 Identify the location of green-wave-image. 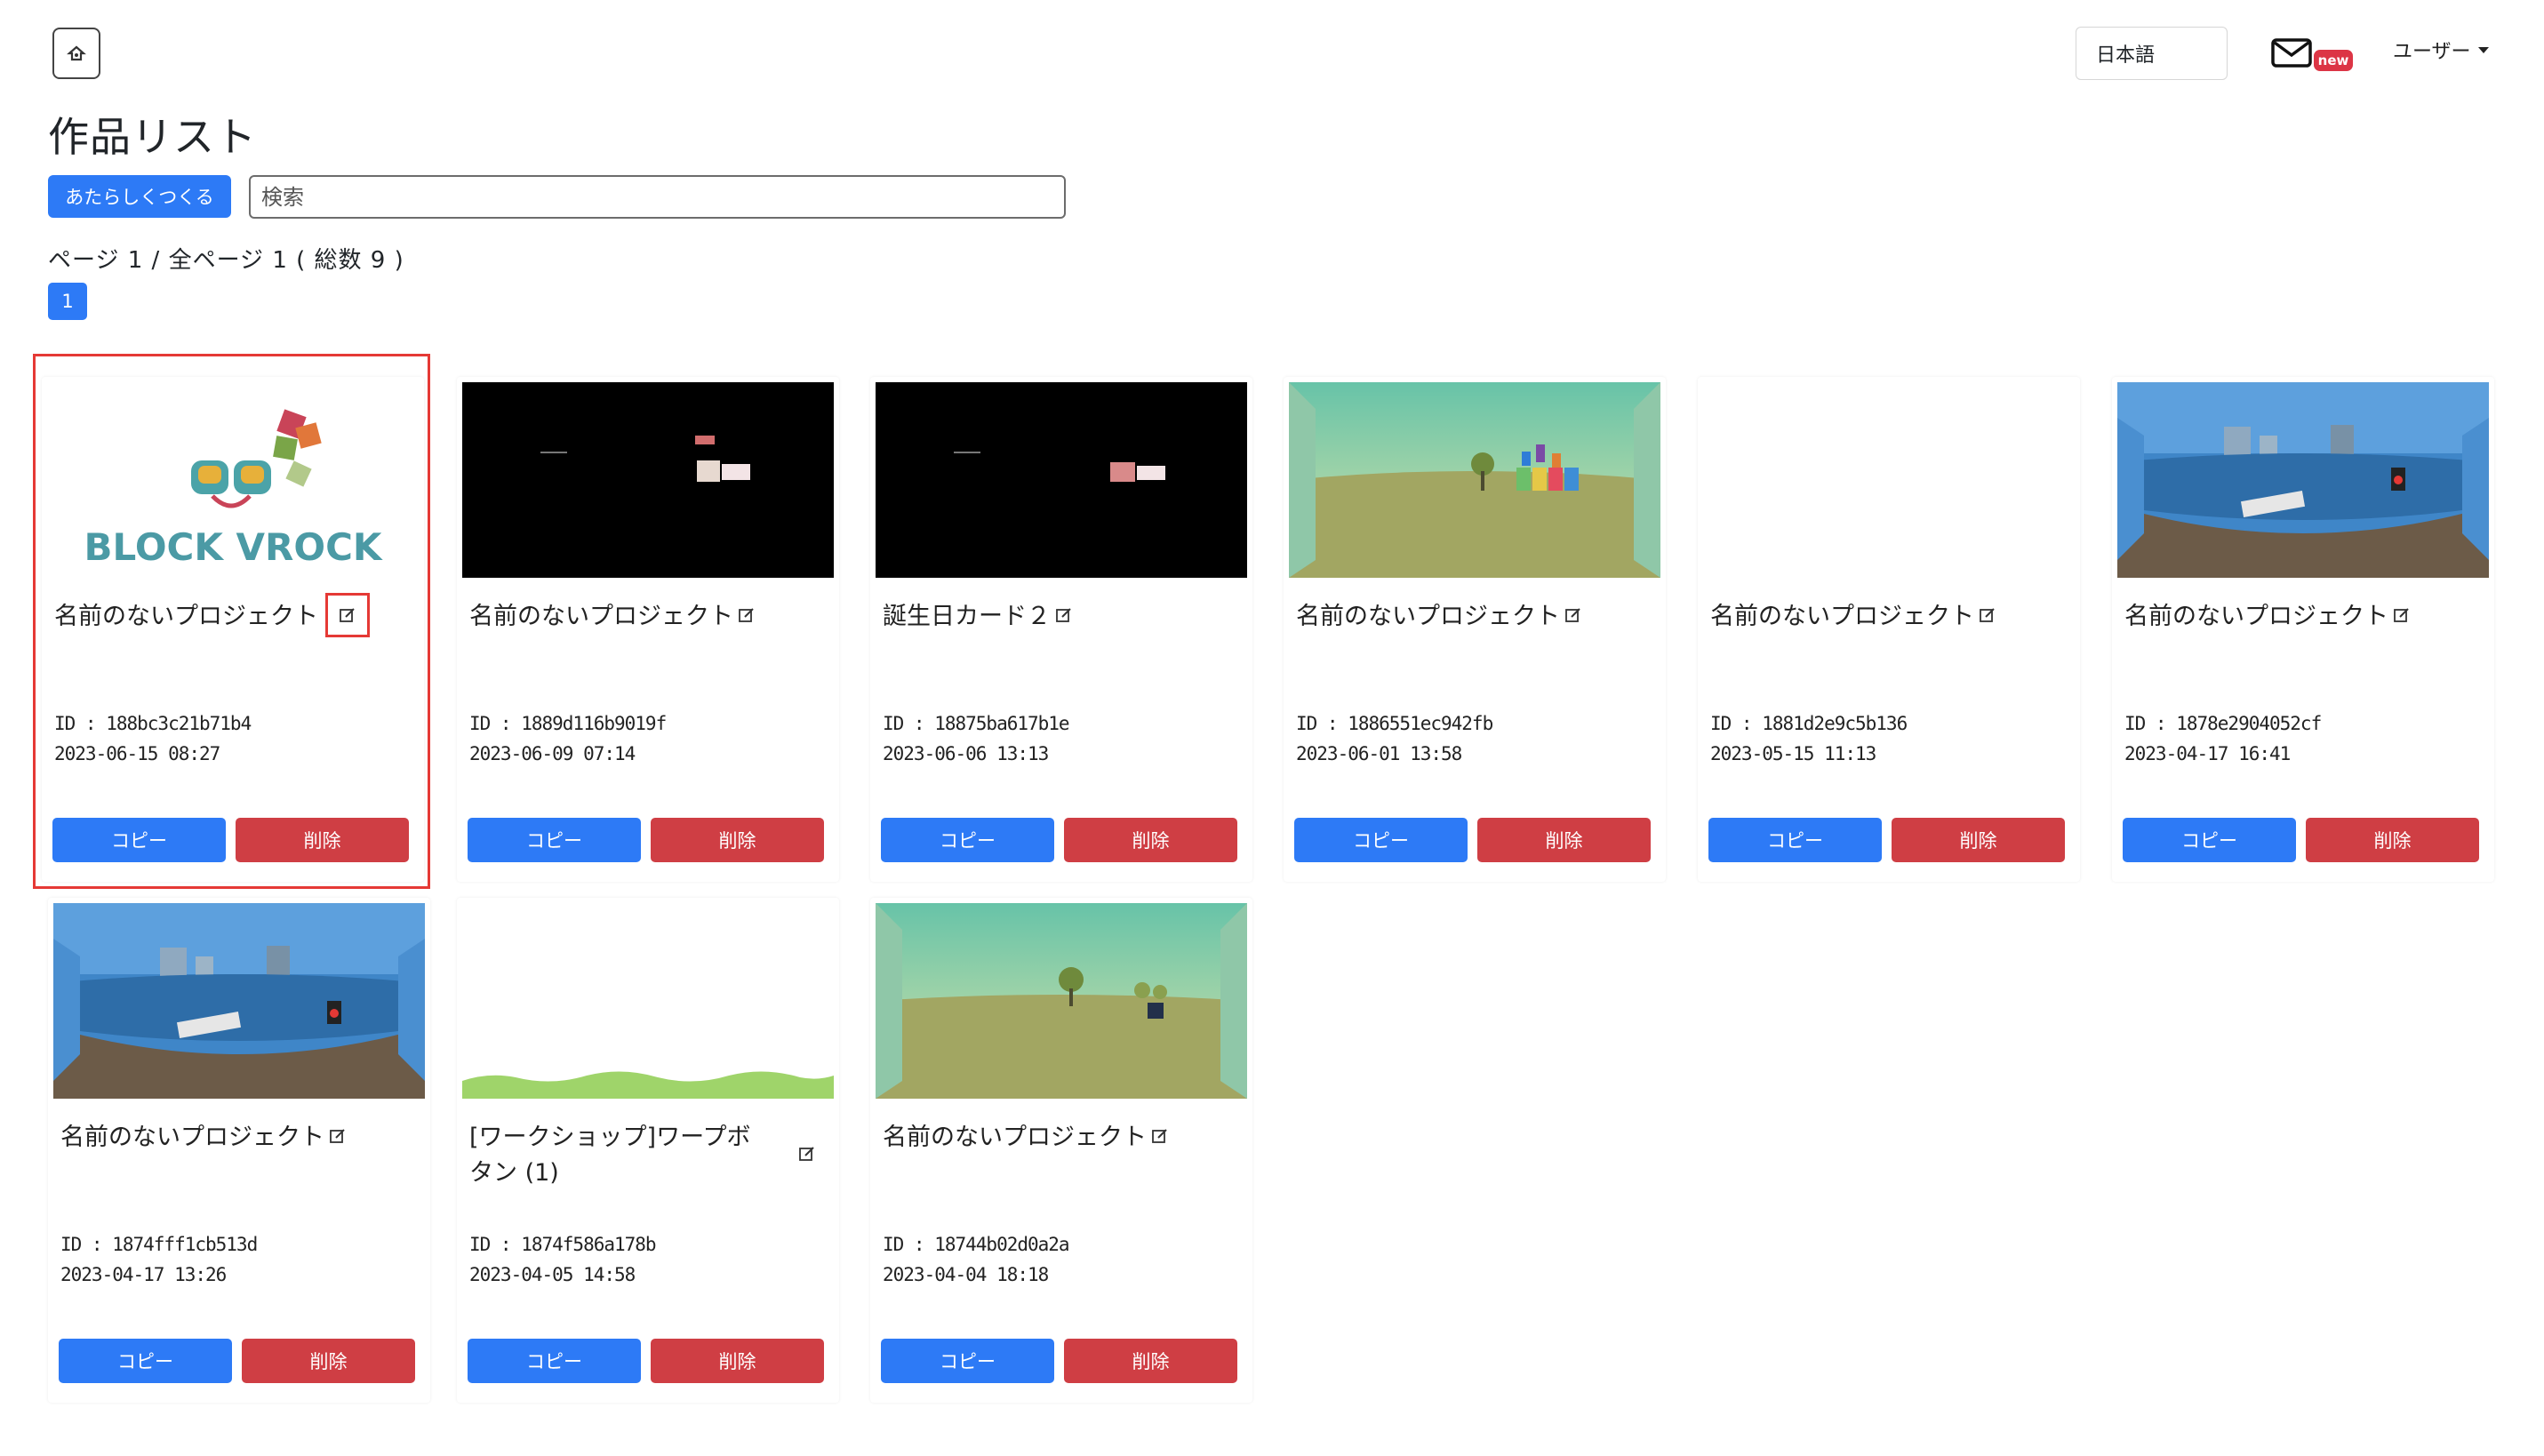
(648, 1001).